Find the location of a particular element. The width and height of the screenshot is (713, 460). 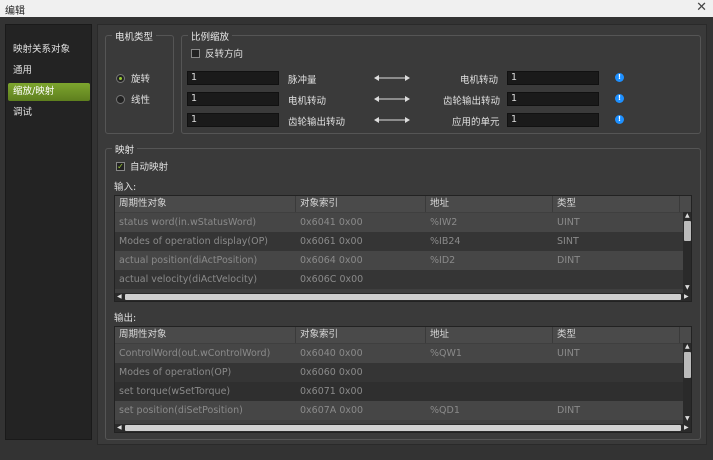

radio-linear-label: 线性 is located at coordinates (141, 100).